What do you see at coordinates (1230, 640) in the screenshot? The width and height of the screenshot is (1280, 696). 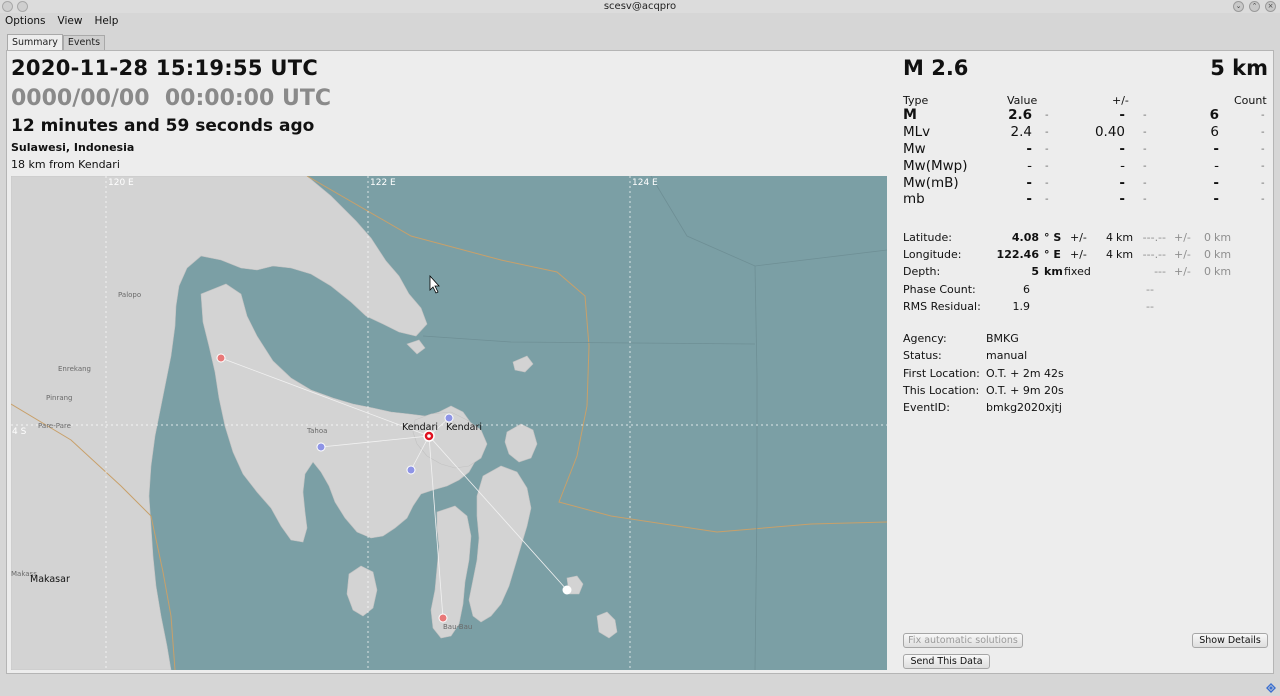 I see `show-details-button: Show Details` at bounding box center [1230, 640].